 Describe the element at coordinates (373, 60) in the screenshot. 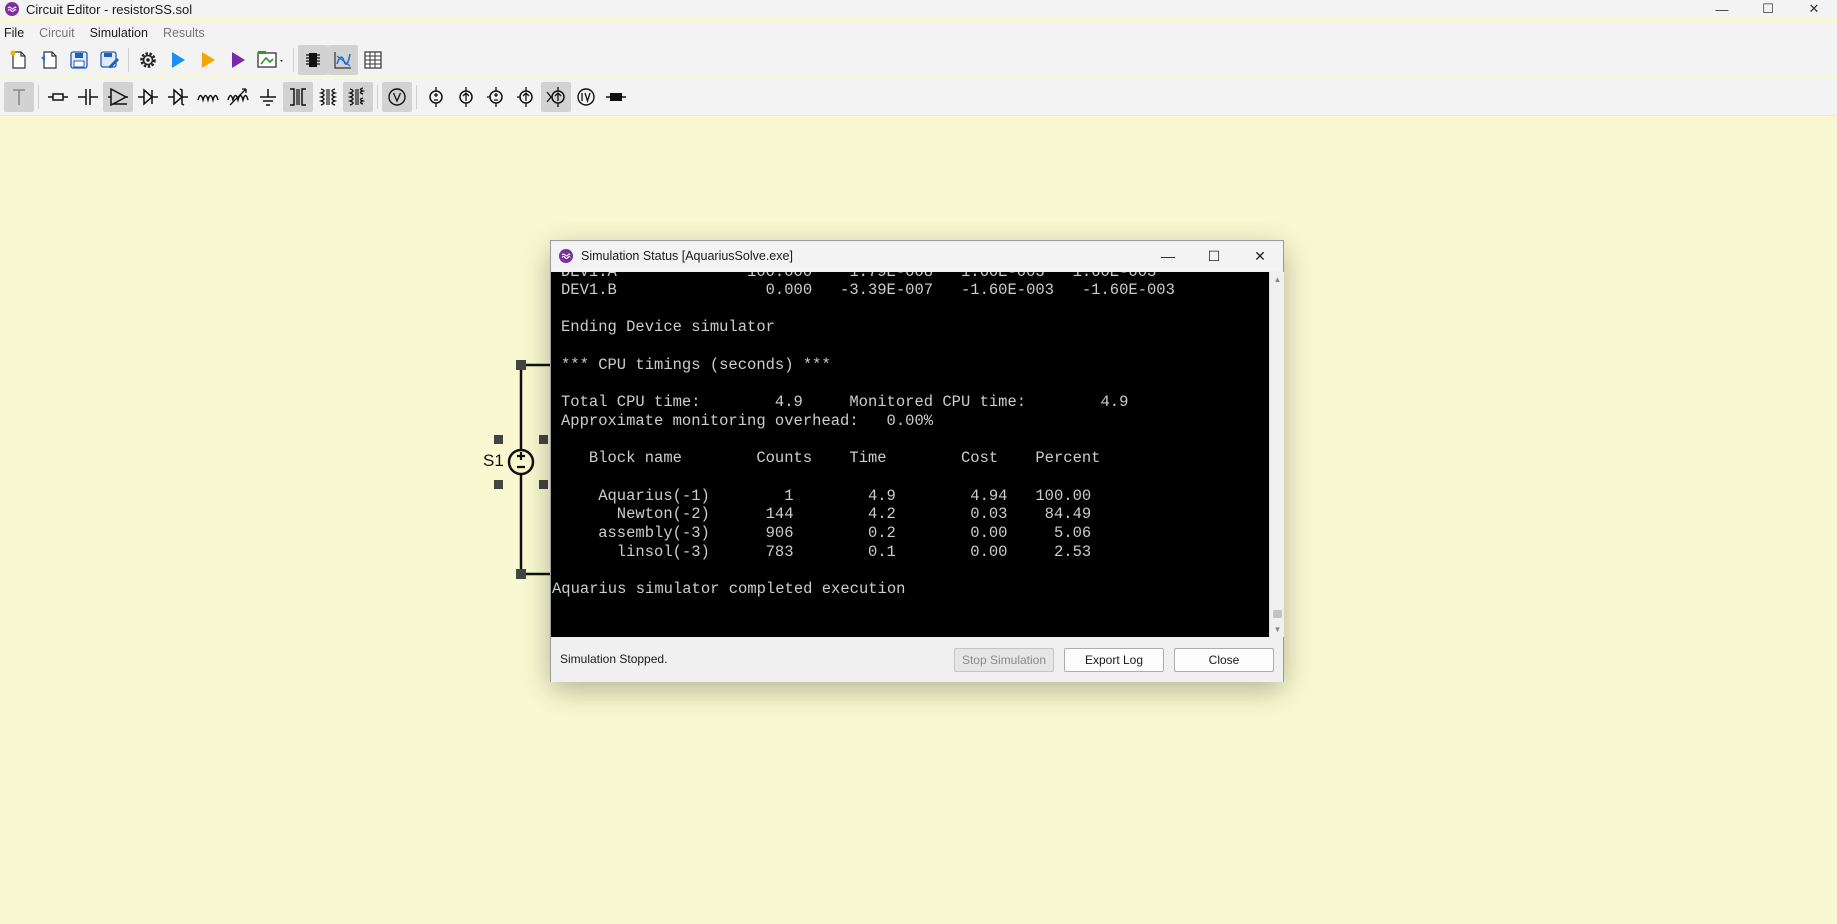

I see `table-icon` at that location.